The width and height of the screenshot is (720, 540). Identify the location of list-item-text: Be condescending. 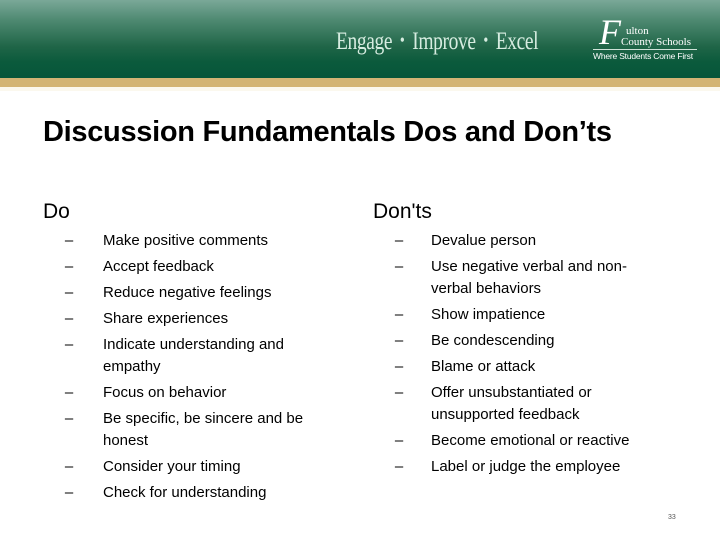
(493, 340).